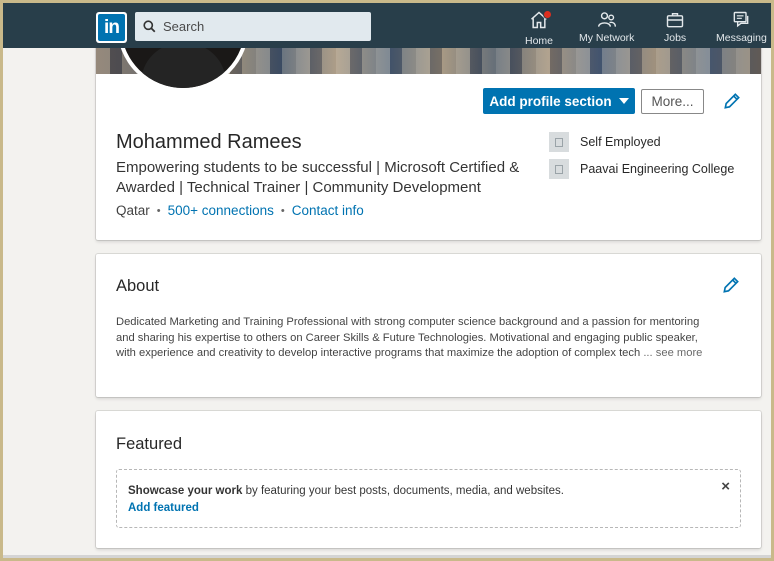 The height and width of the screenshot is (561, 774). I want to click on logo-text: in, so click(111, 27).